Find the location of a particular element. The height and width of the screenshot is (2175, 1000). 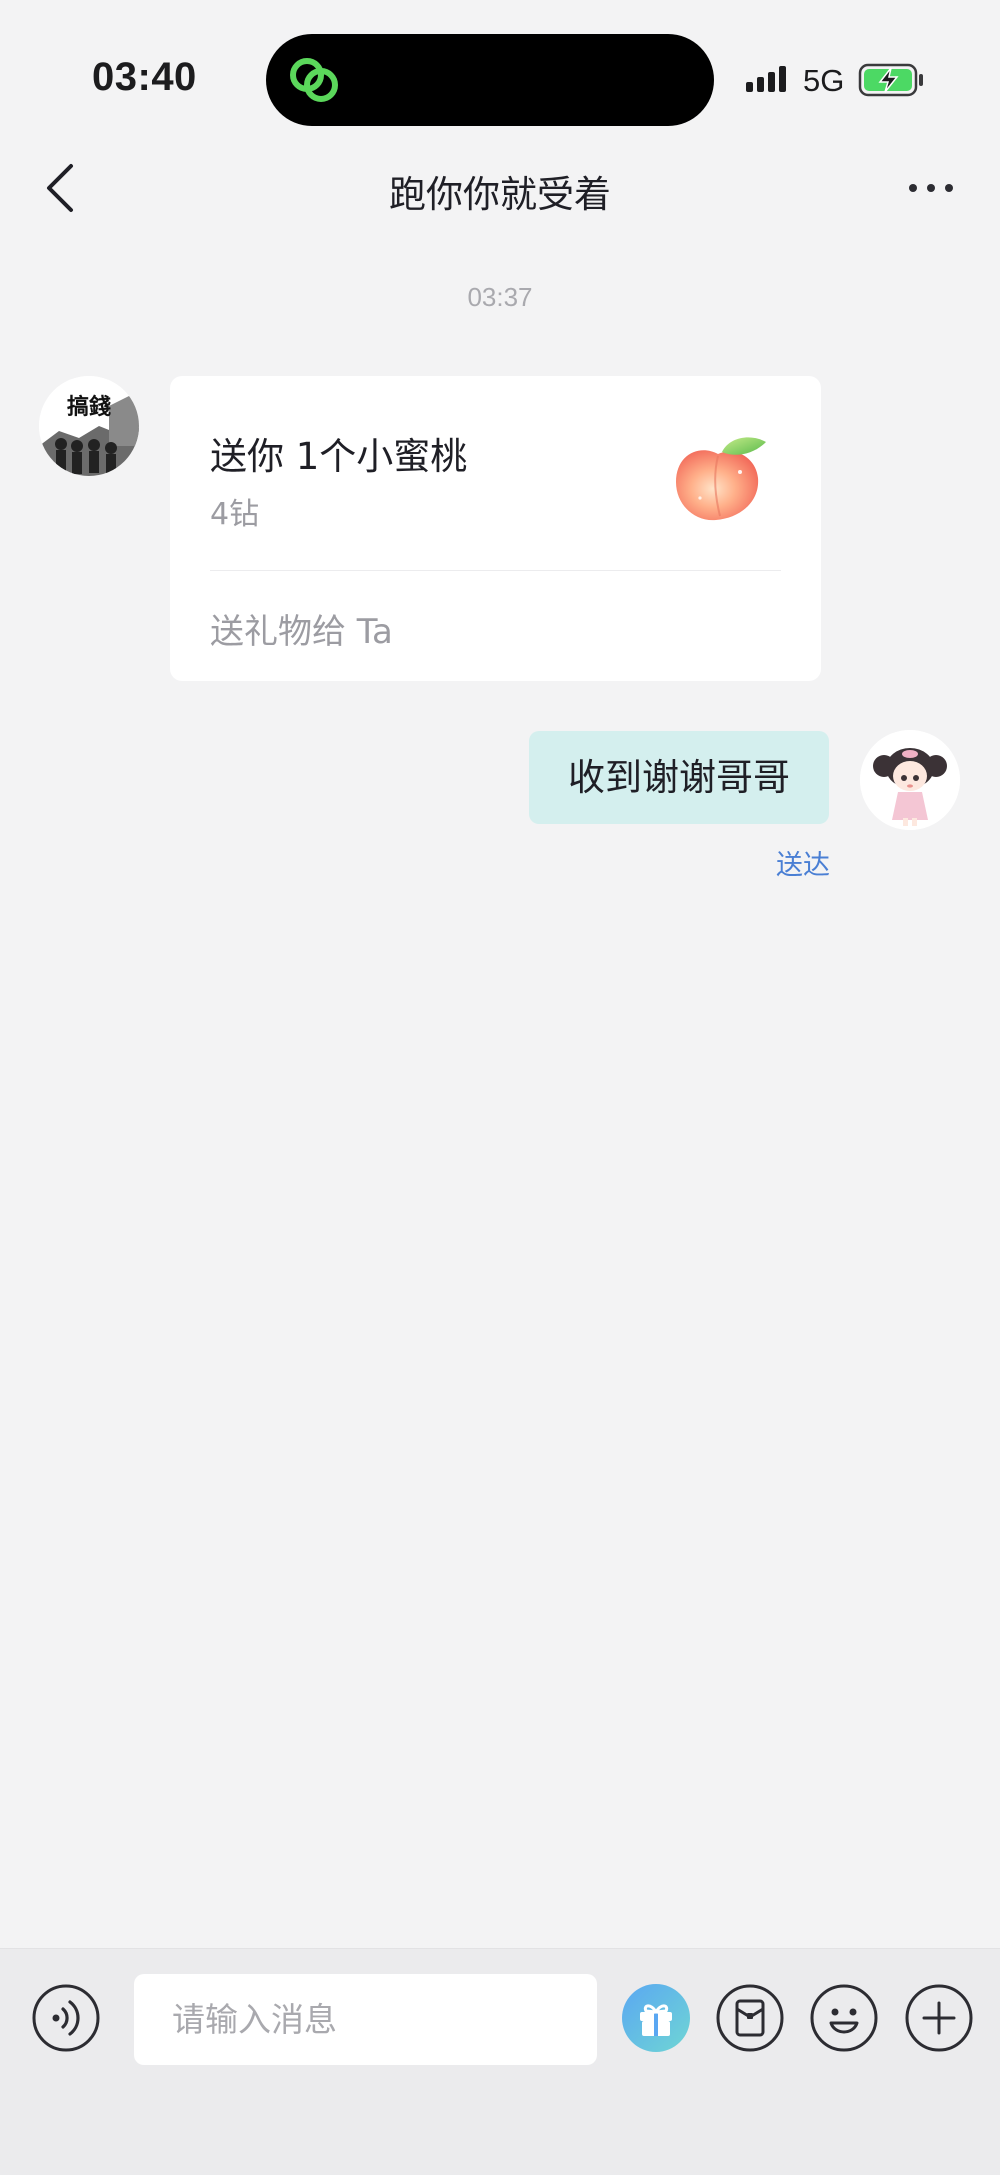

chevron-left-icon is located at coordinates (61, 188).